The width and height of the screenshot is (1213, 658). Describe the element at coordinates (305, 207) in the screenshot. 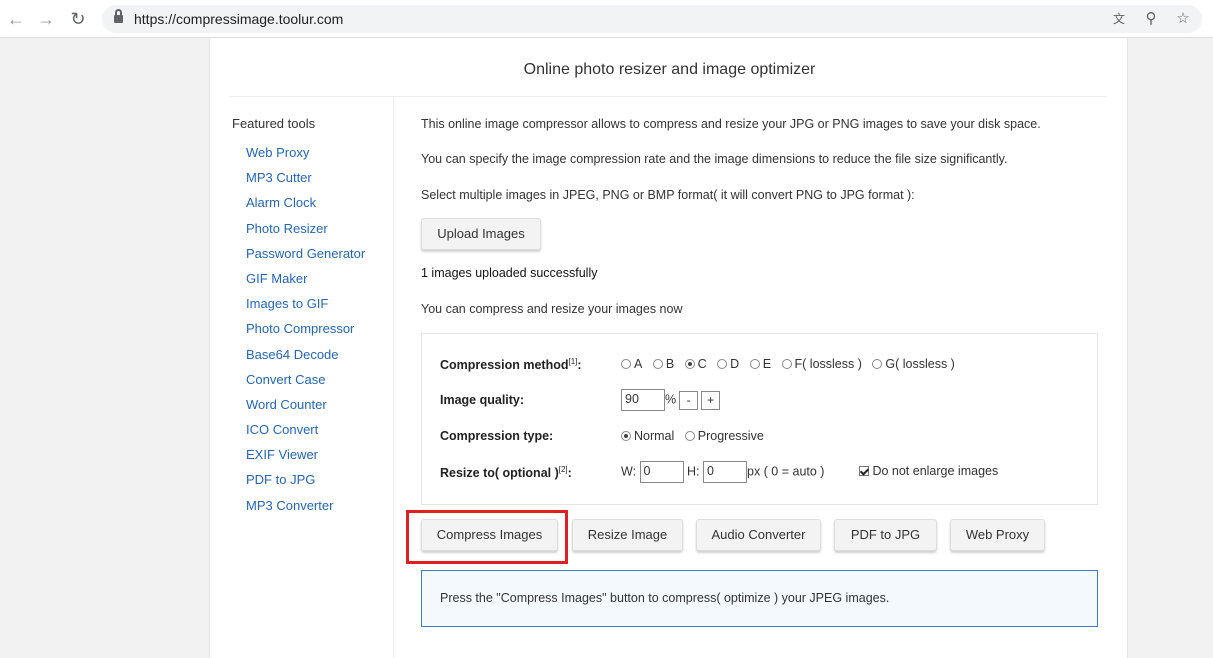

I see `sidebar-link-alarm-clock: Alarm Clock` at that location.